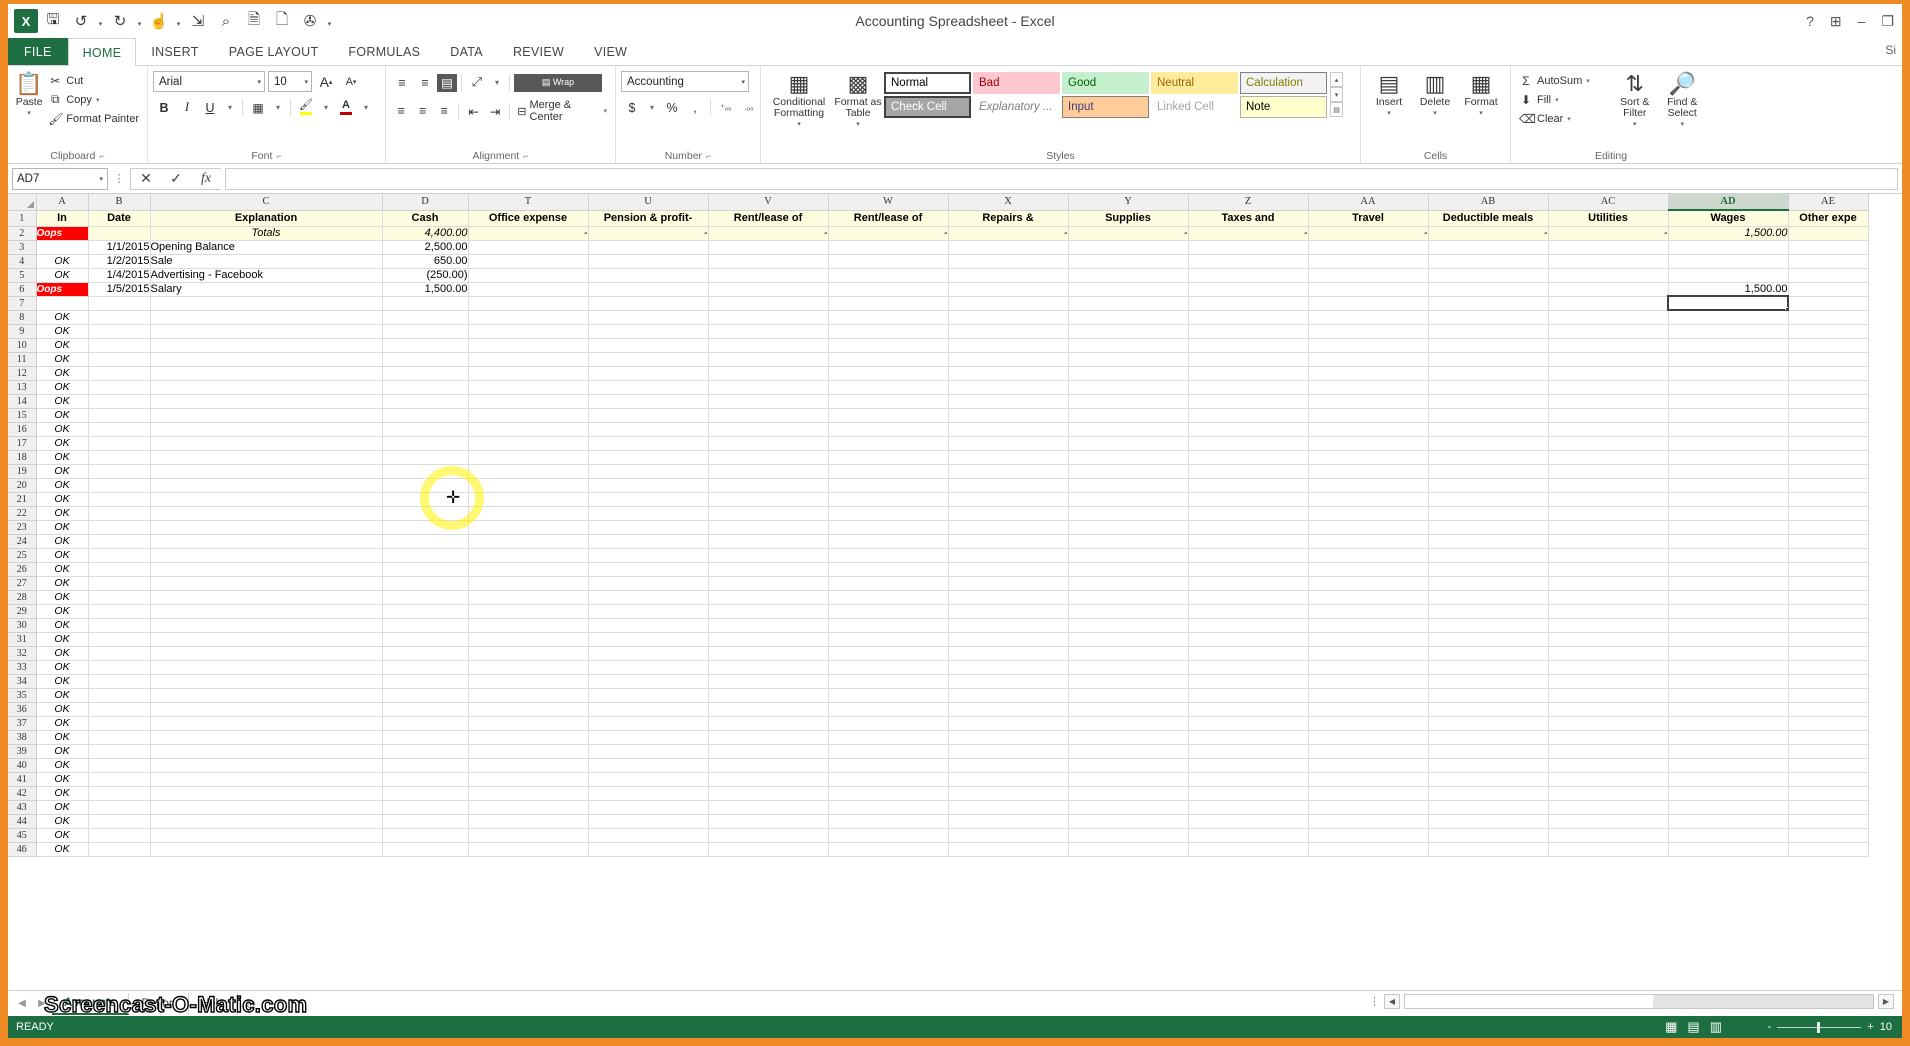  Describe the element at coordinates (1435, 113) in the screenshot. I see `delete-dropdown-icon: ▾` at that location.